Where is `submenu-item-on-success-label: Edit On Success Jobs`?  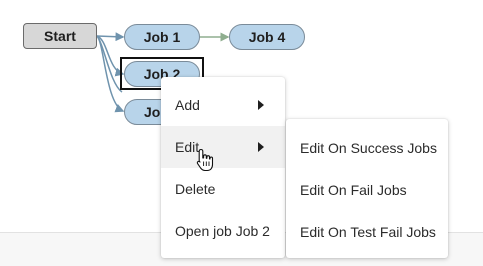 submenu-item-on-success-label: Edit On Success Jobs is located at coordinates (368, 148).